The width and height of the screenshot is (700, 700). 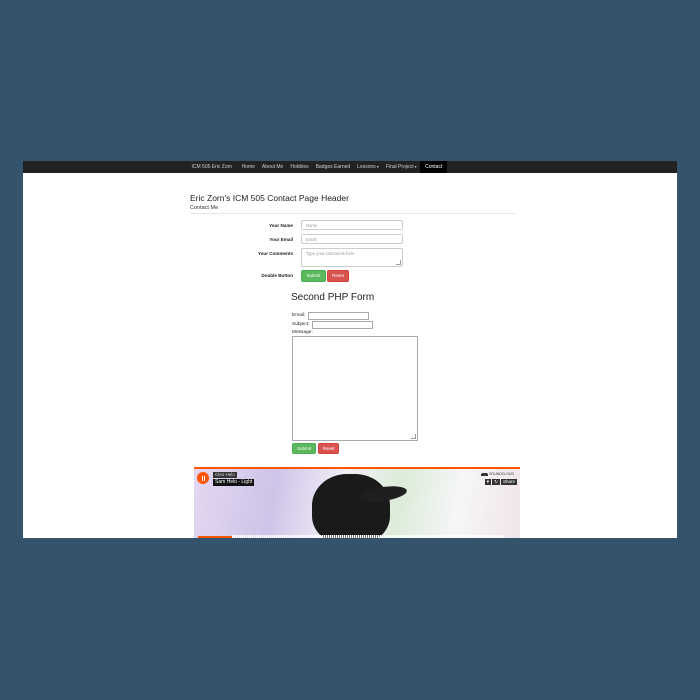 I want to click on form2-message-label: Message:, so click(x=302, y=332).